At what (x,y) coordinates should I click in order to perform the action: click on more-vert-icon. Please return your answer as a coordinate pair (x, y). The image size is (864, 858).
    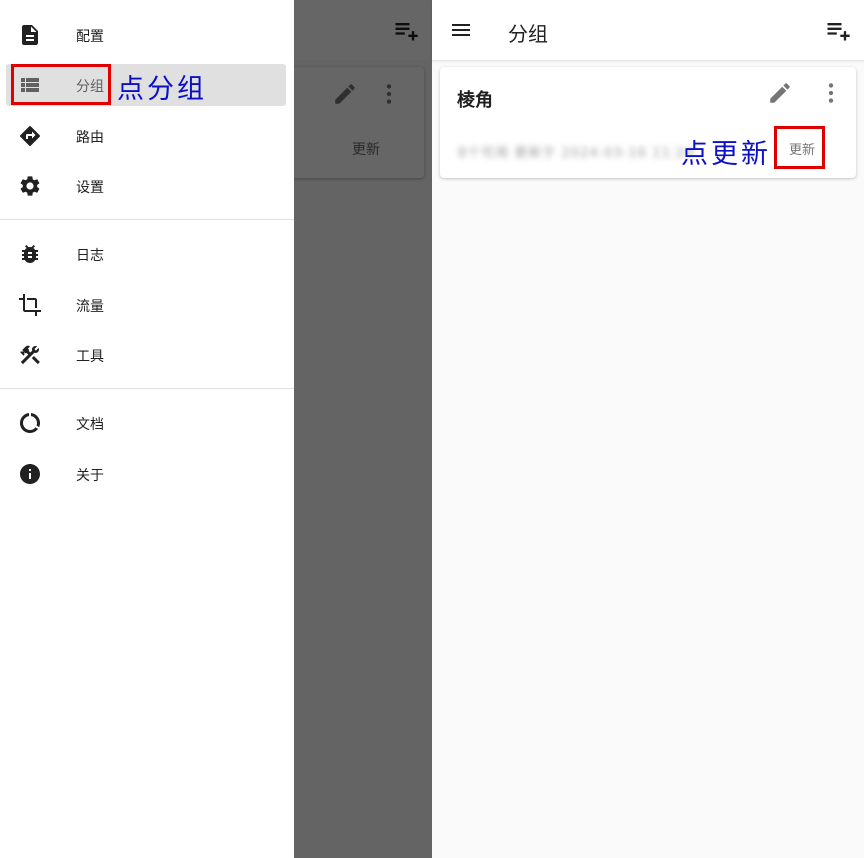
    Looking at the image, I should click on (831, 93).